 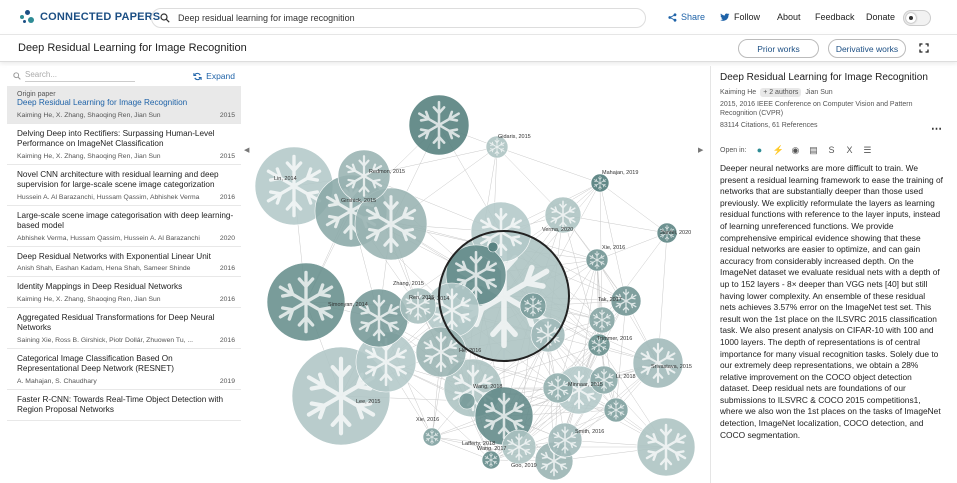 I want to click on connected-papers-icon: ●, so click(x=759, y=150).